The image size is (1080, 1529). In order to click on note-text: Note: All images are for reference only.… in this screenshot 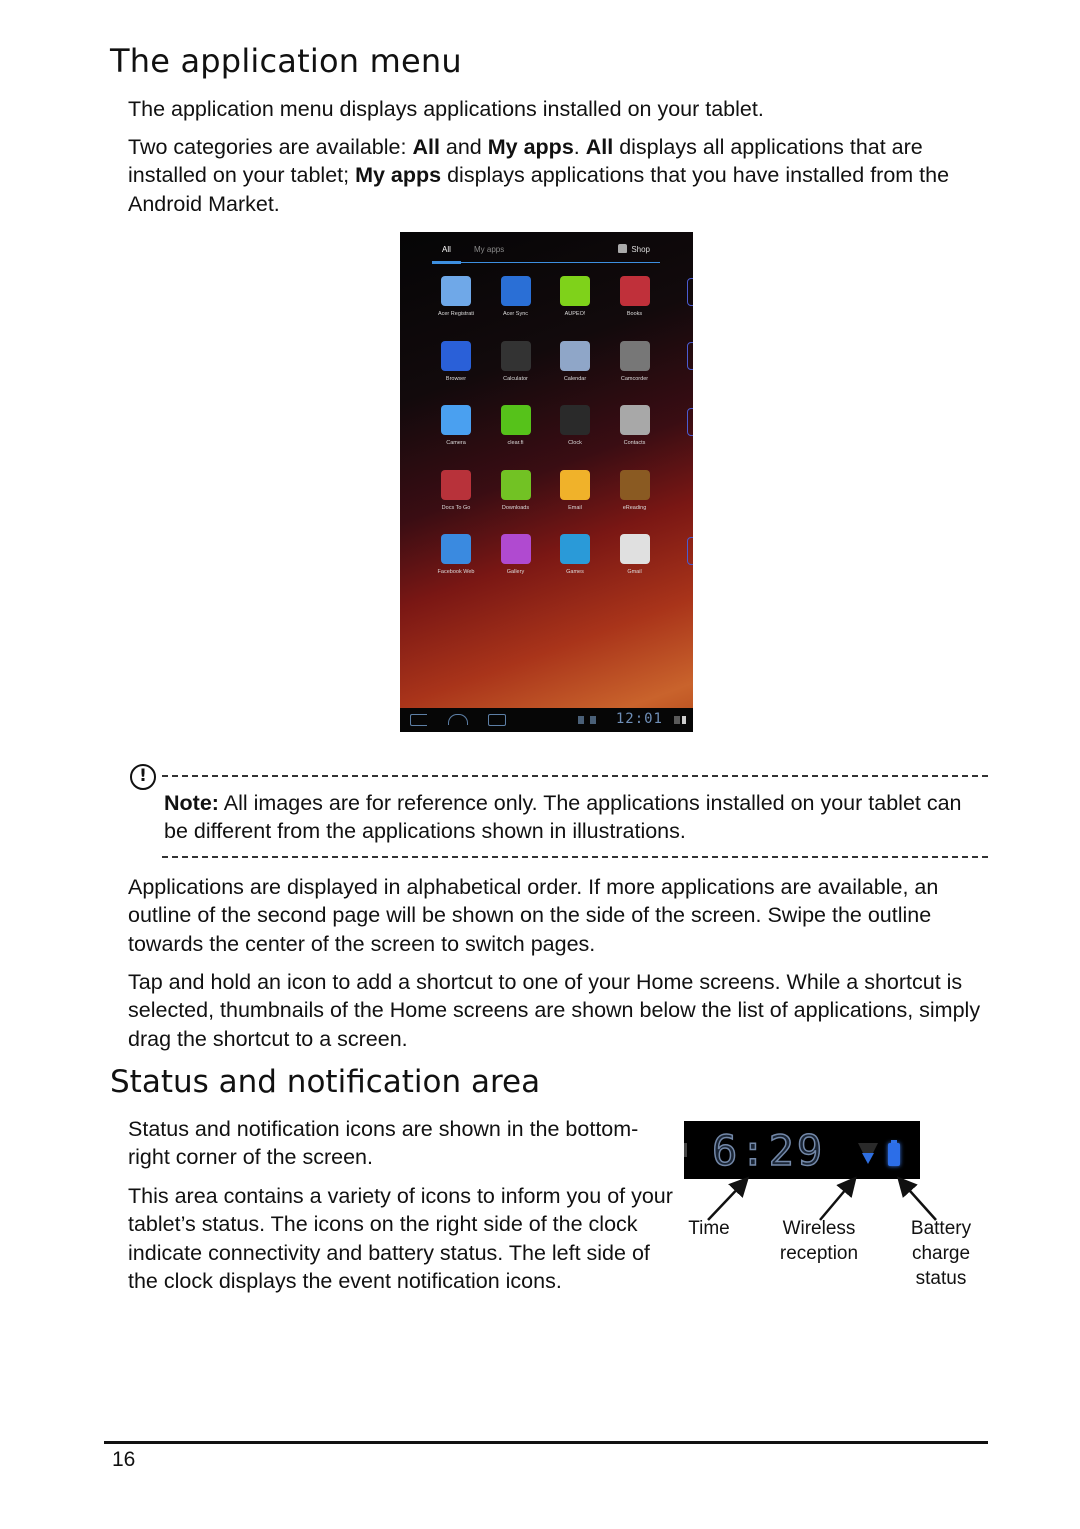, I will do `click(574, 817)`.